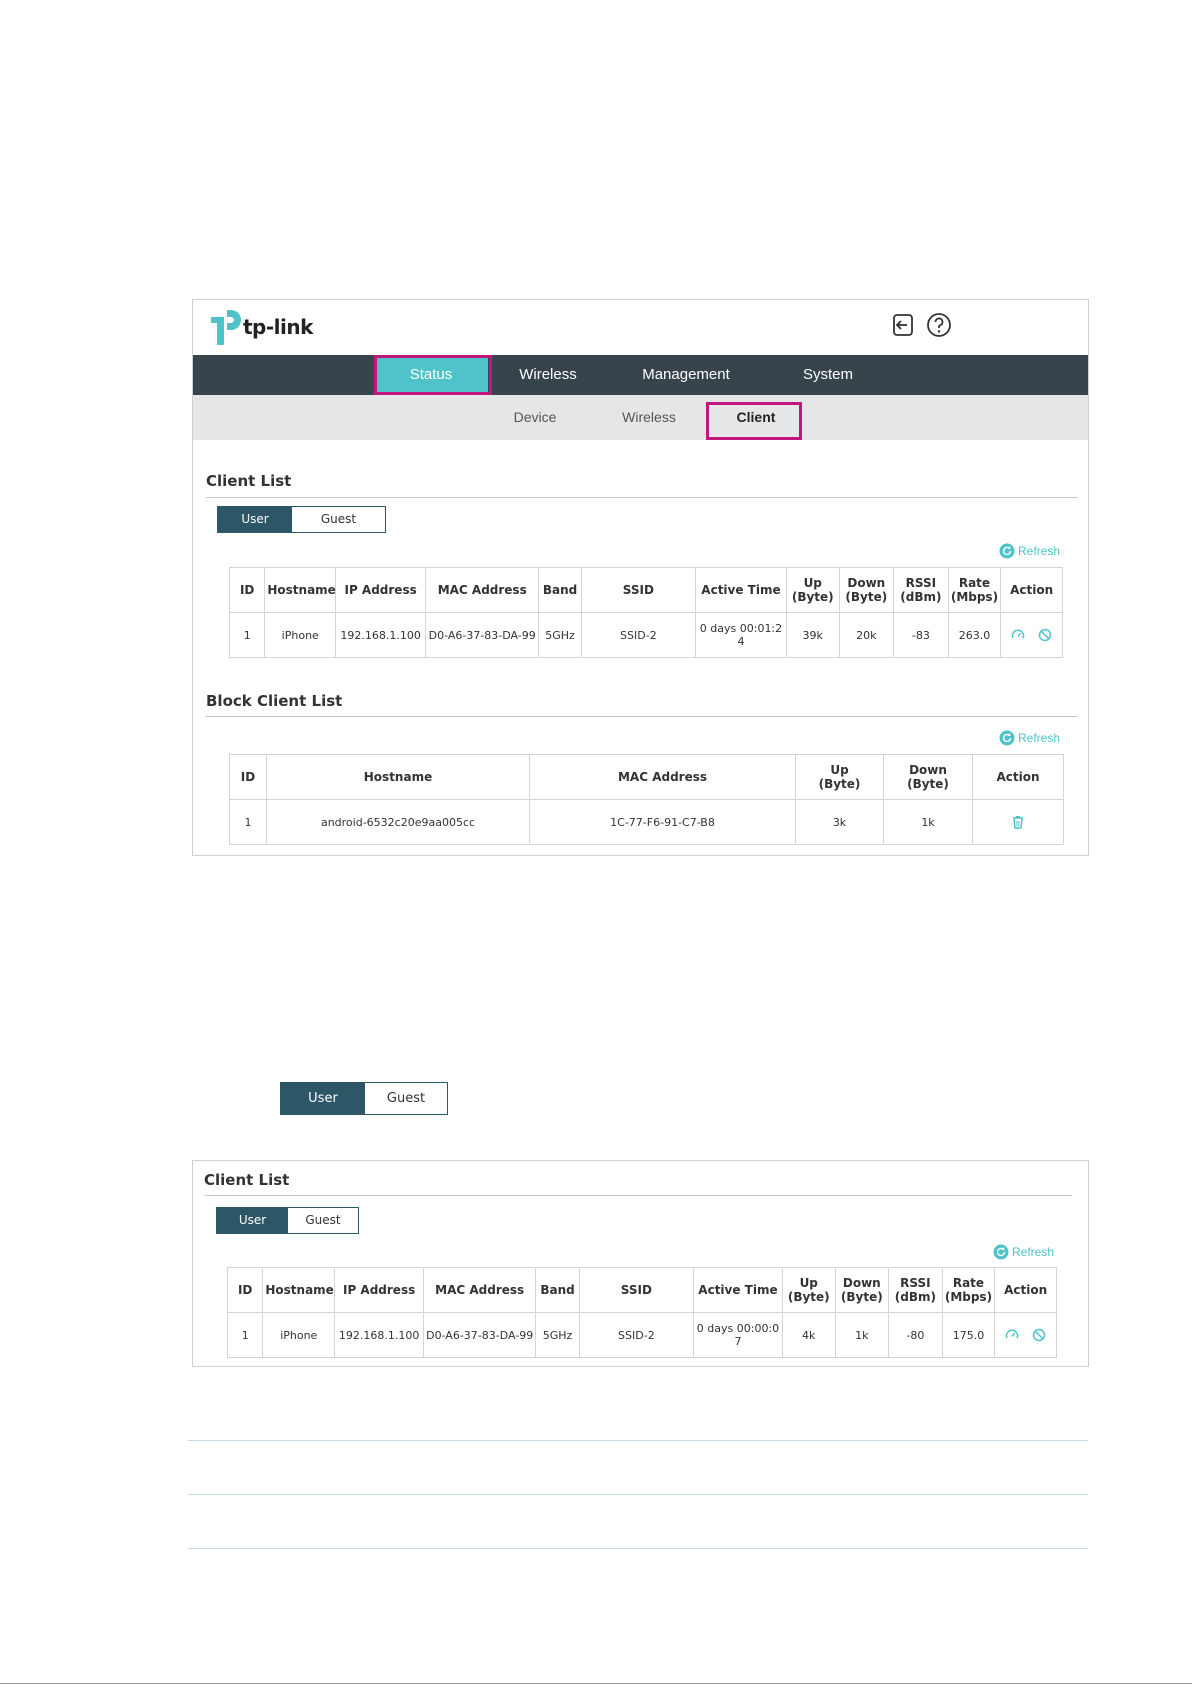 This screenshot has height=1685, width=1192. I want to click on cell-hostname: android-6532c20e9aa005cc, so click(398, 822).